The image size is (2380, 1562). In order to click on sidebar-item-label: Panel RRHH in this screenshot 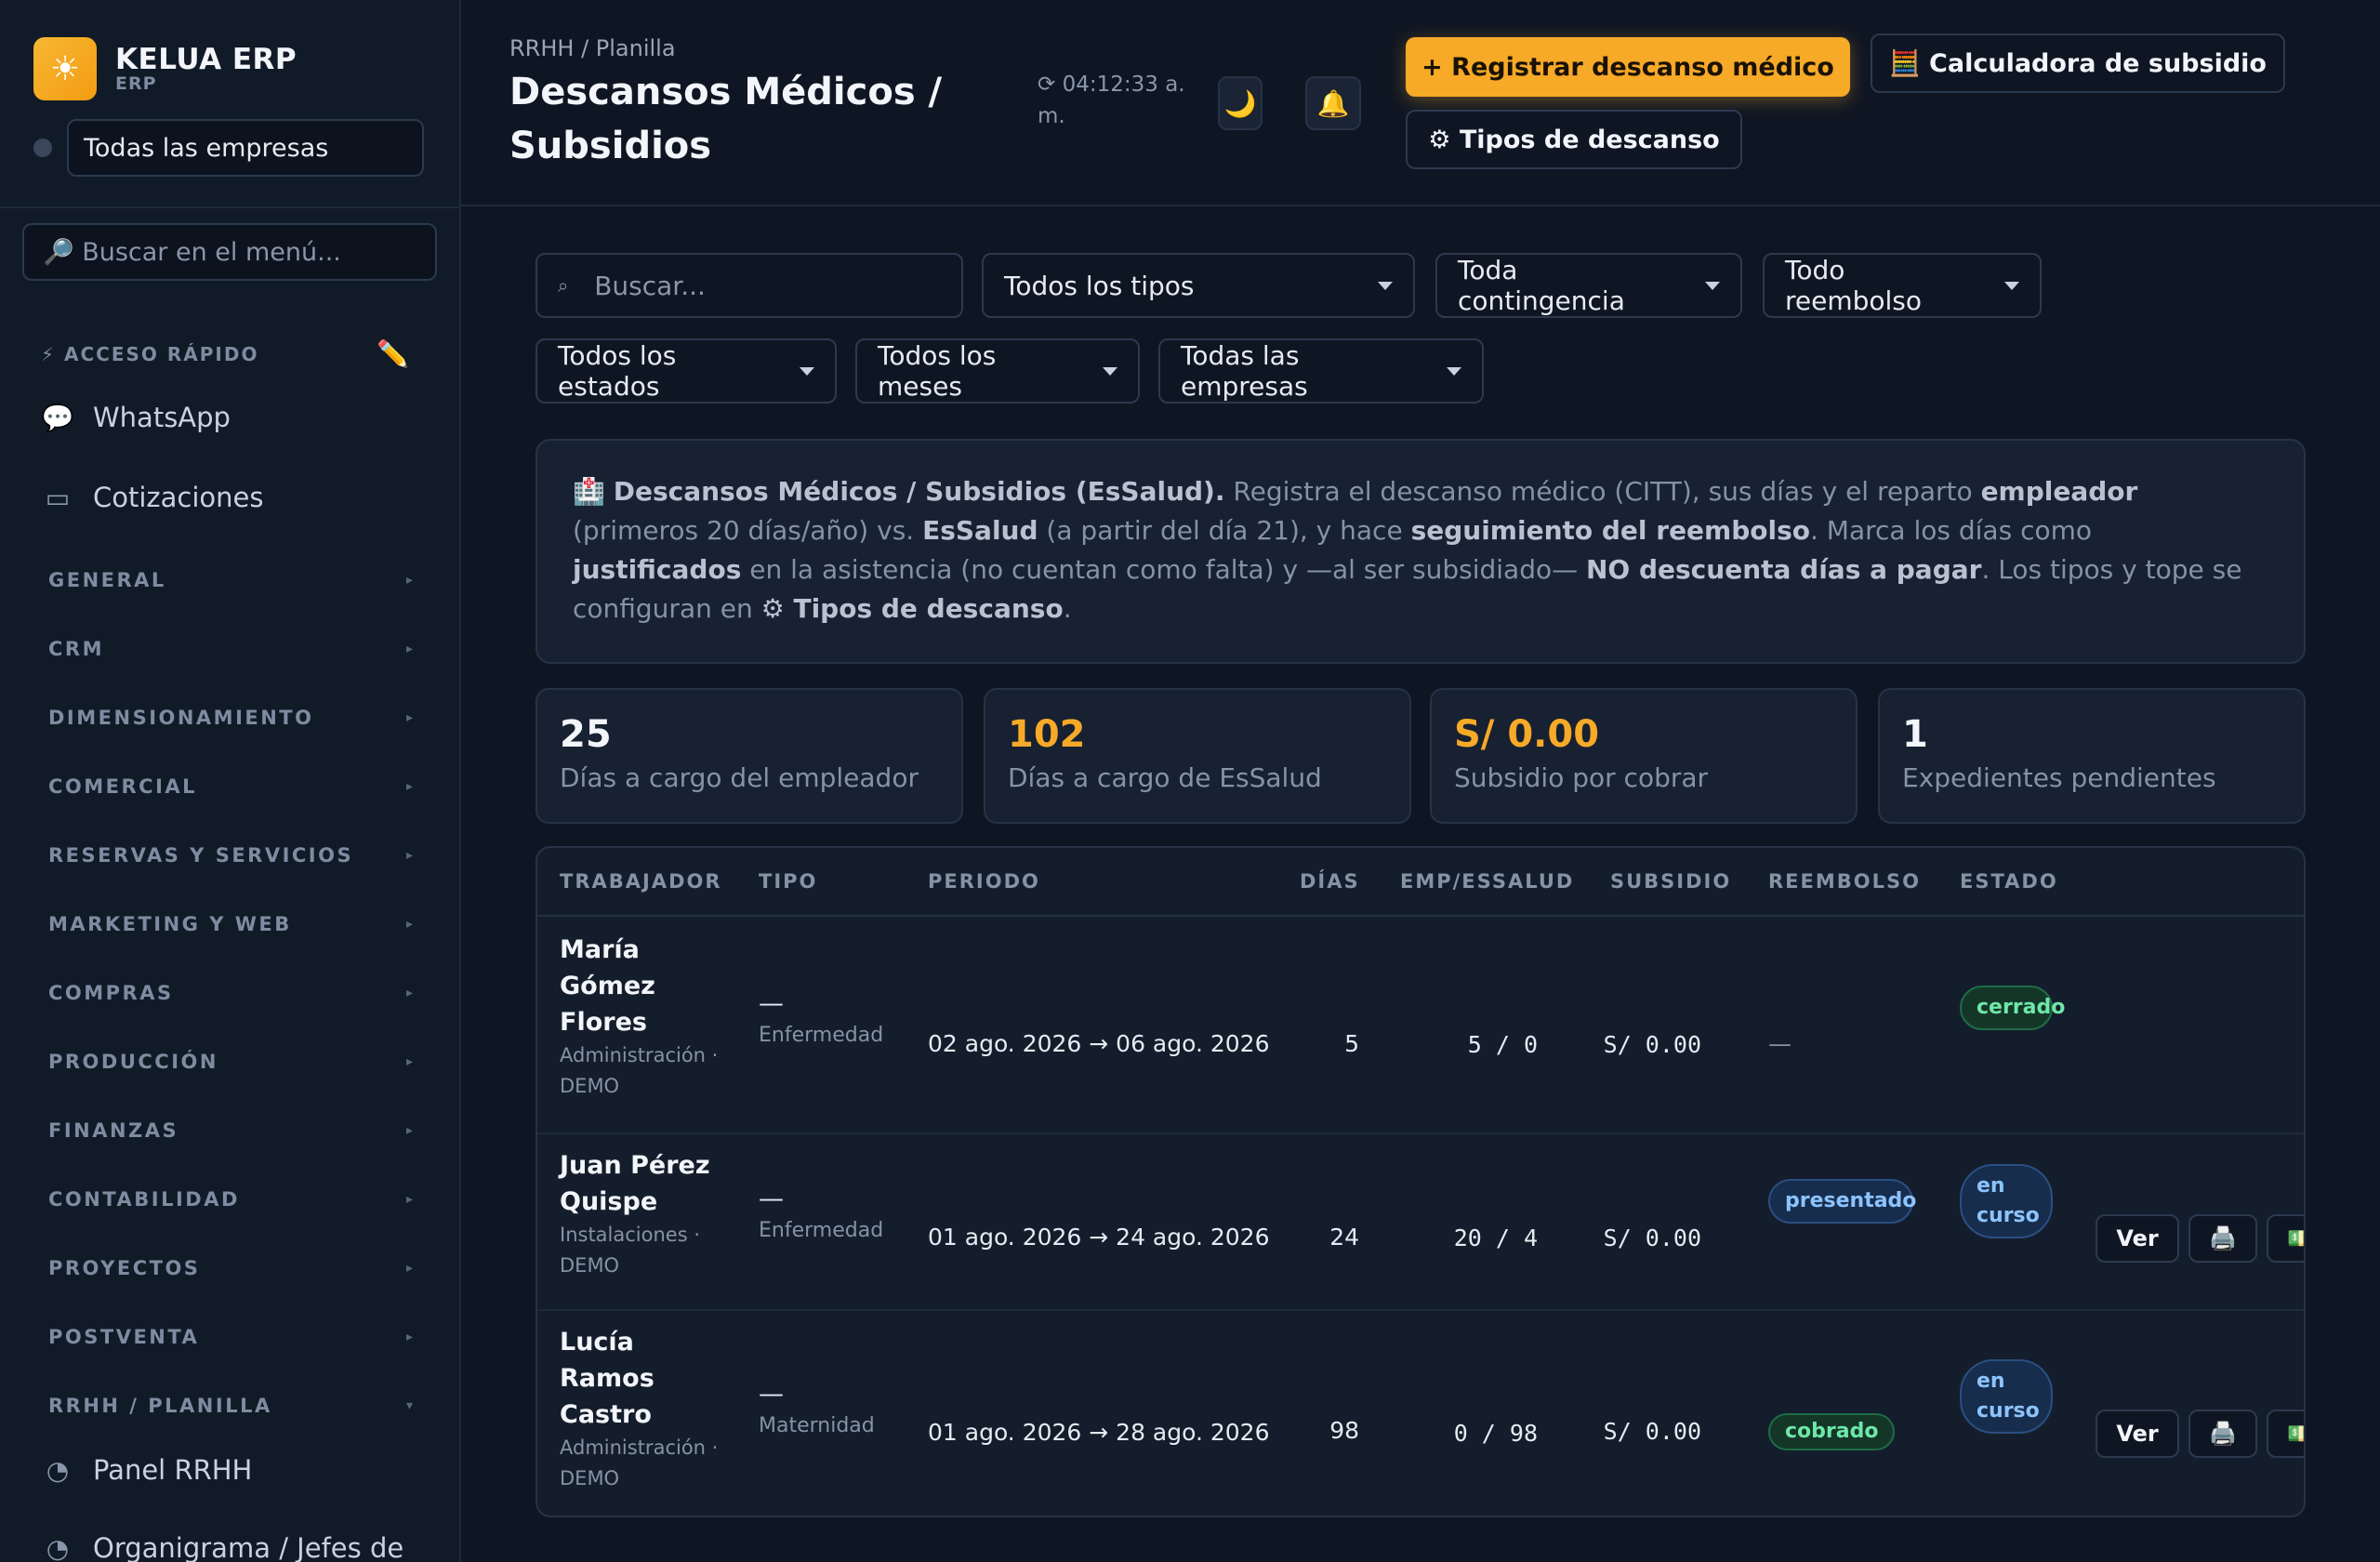, I will do `click(173, 1470)`.